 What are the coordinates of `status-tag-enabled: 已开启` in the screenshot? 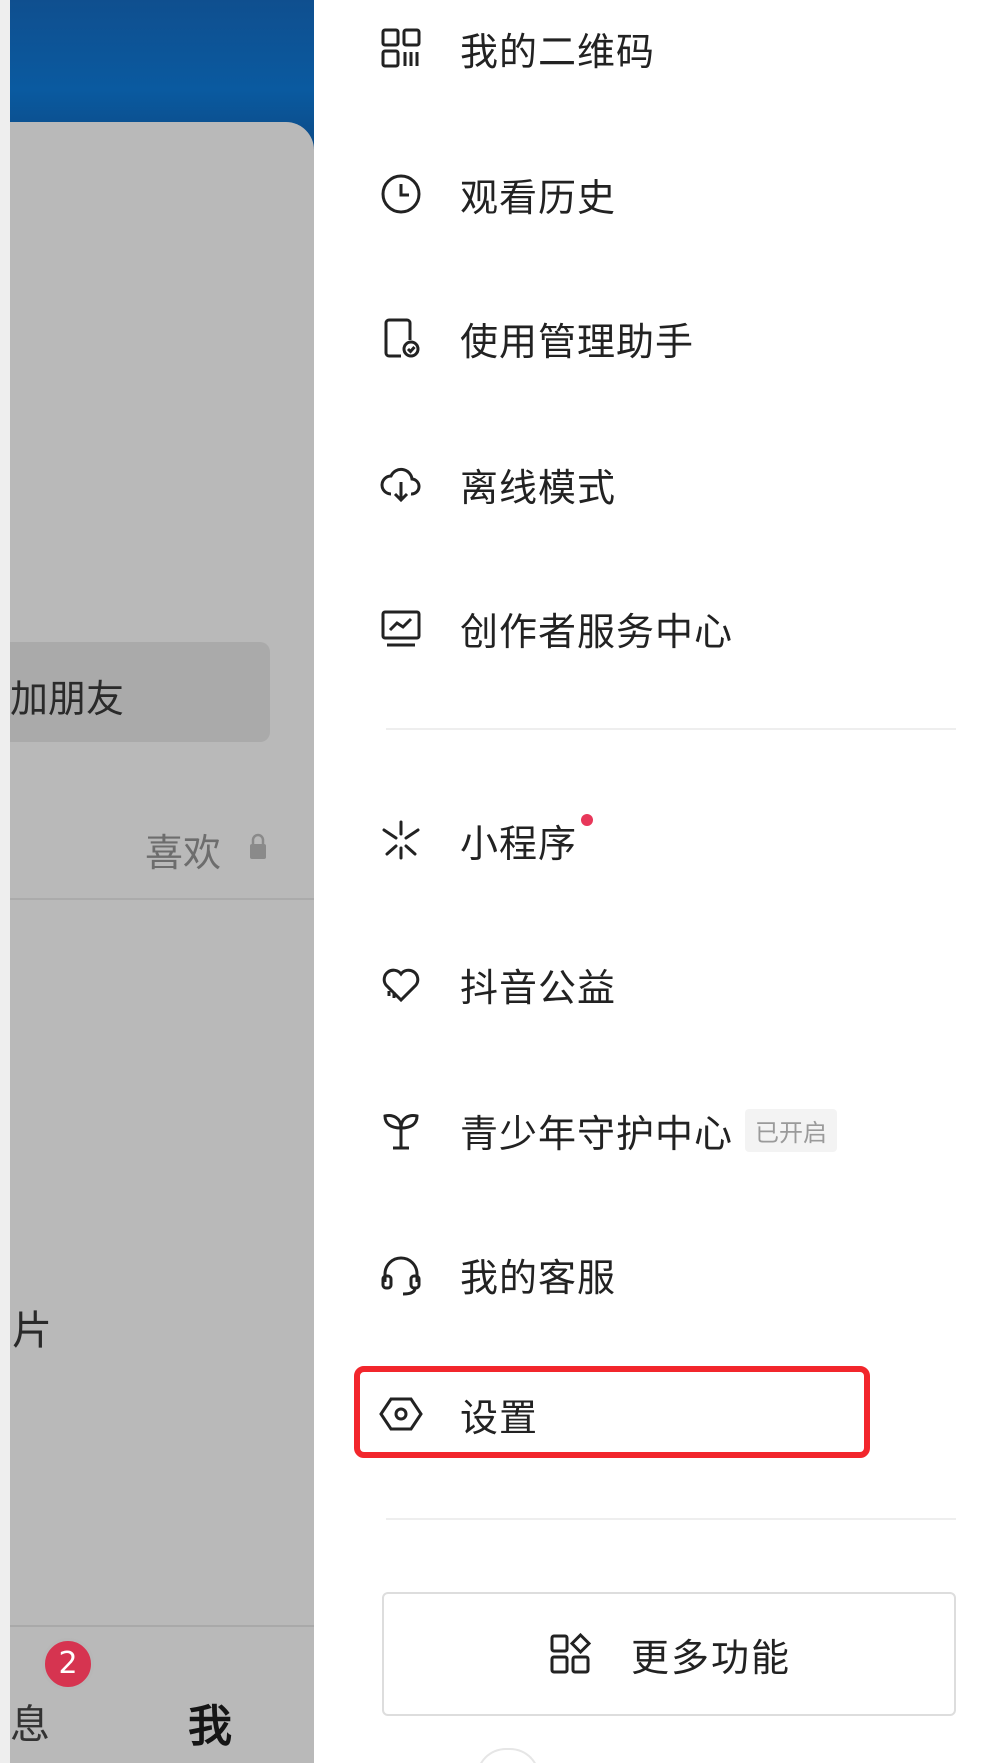 It's located at (791, 1130).